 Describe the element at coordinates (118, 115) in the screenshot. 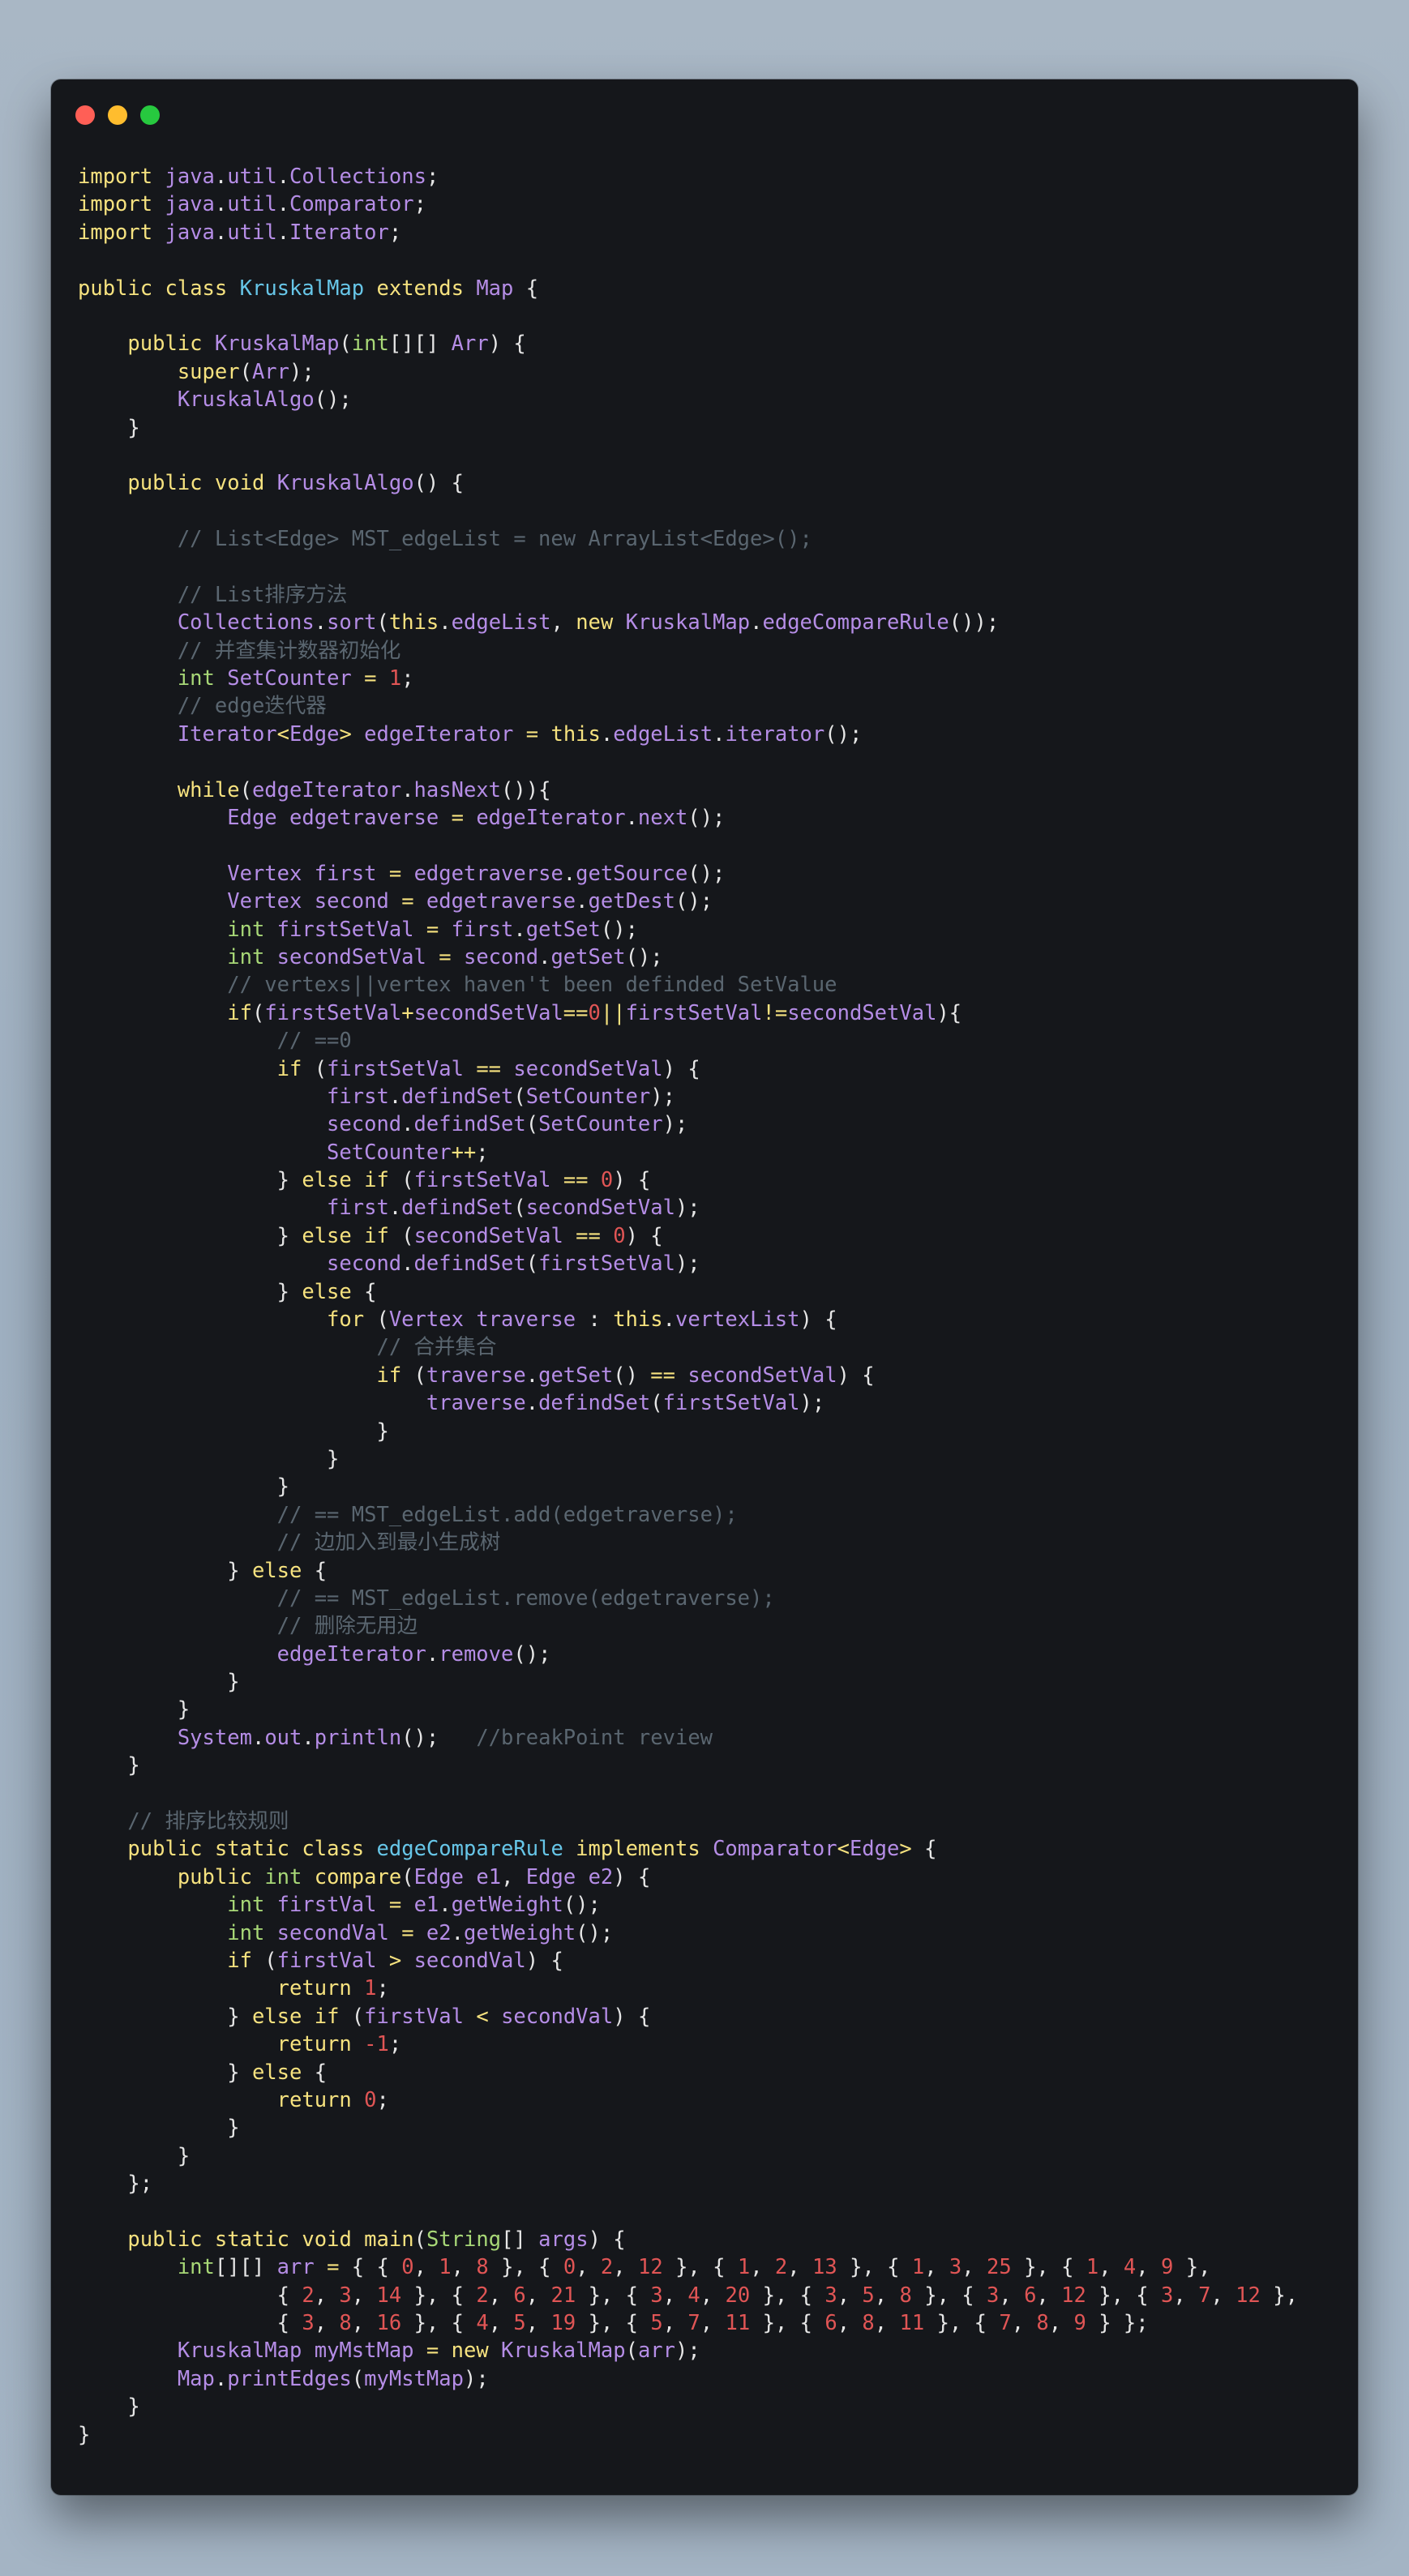

I see `minimize-window-icon` at that location.